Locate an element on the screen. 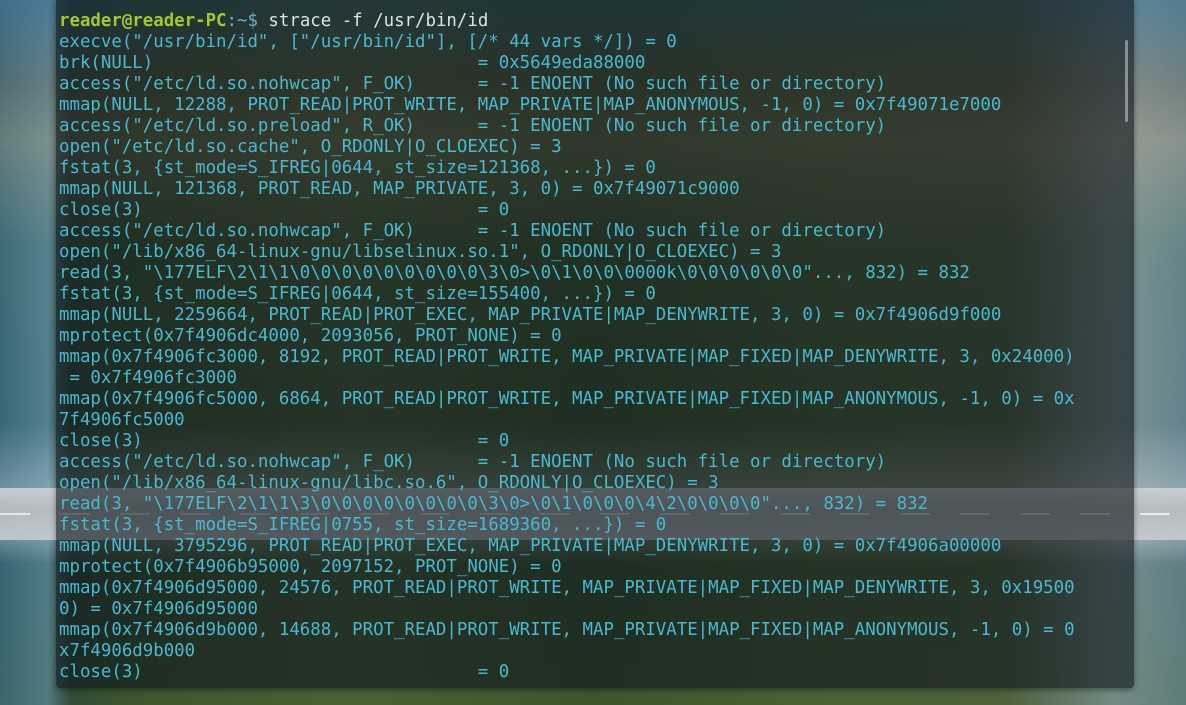  prompt-command: strace -f /usr/bin/id is located at coordinates (373, 21).